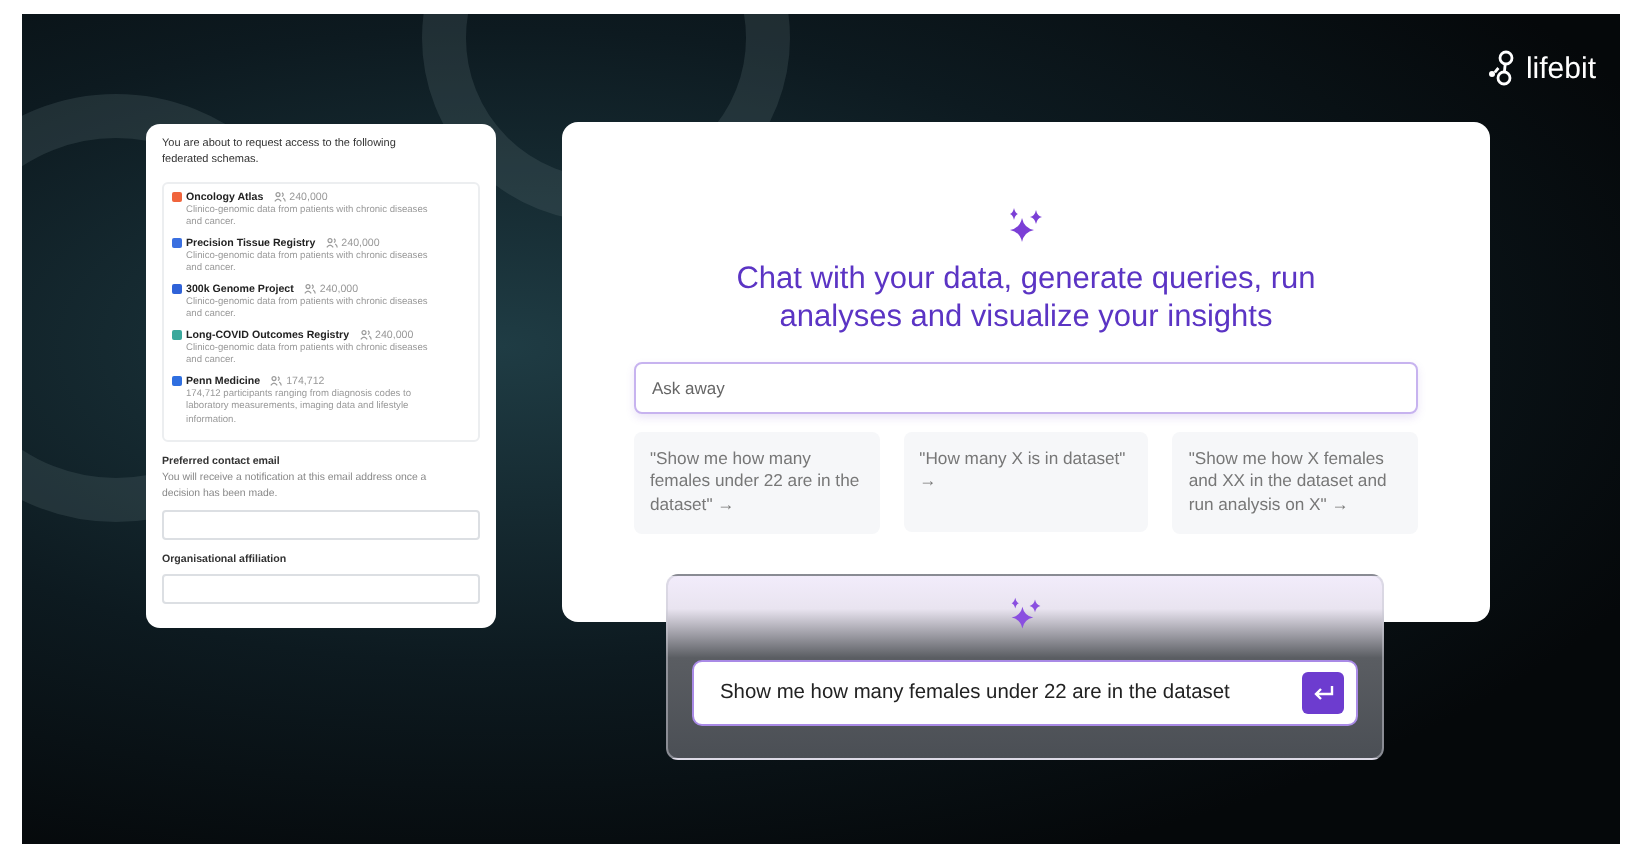 The image size is (1642, 844). I want to click on ask-input: Ask away, so click(1026, 387).